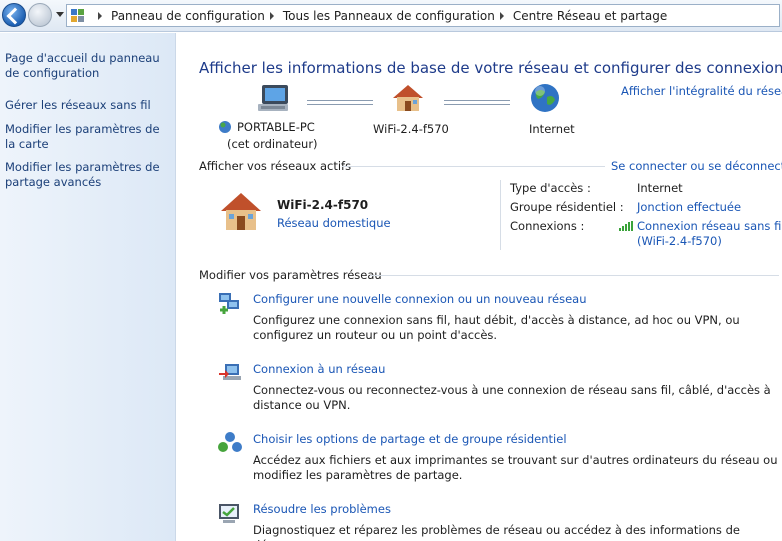 The image size is (782, 541). What do you see at coordinates (89, 105) in the screenshot?
I see `sidebar-link-manage-wireless: Gérer les réseaux sans fil` at bounding box center [89, 105].